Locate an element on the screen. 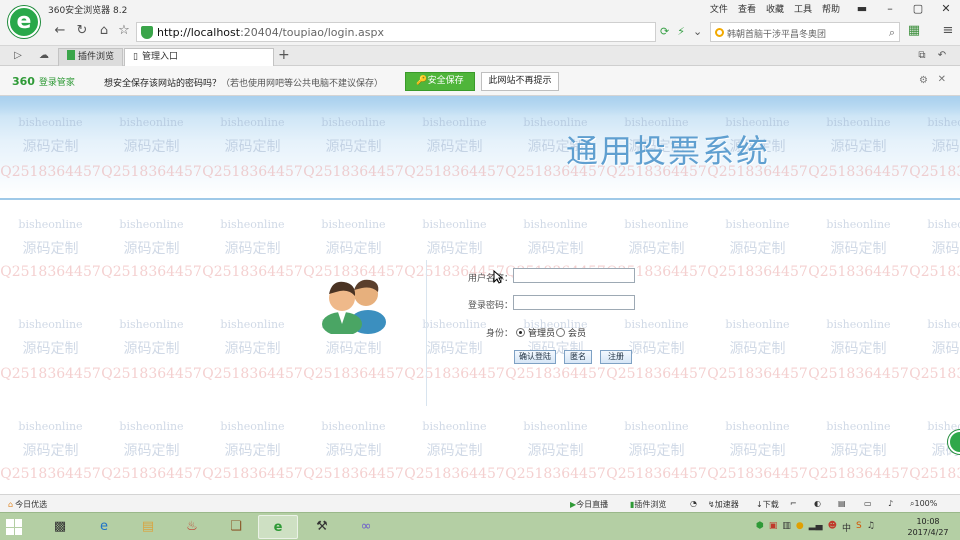  taskbar-ie-icon: e is located at coordinates (104, 527).